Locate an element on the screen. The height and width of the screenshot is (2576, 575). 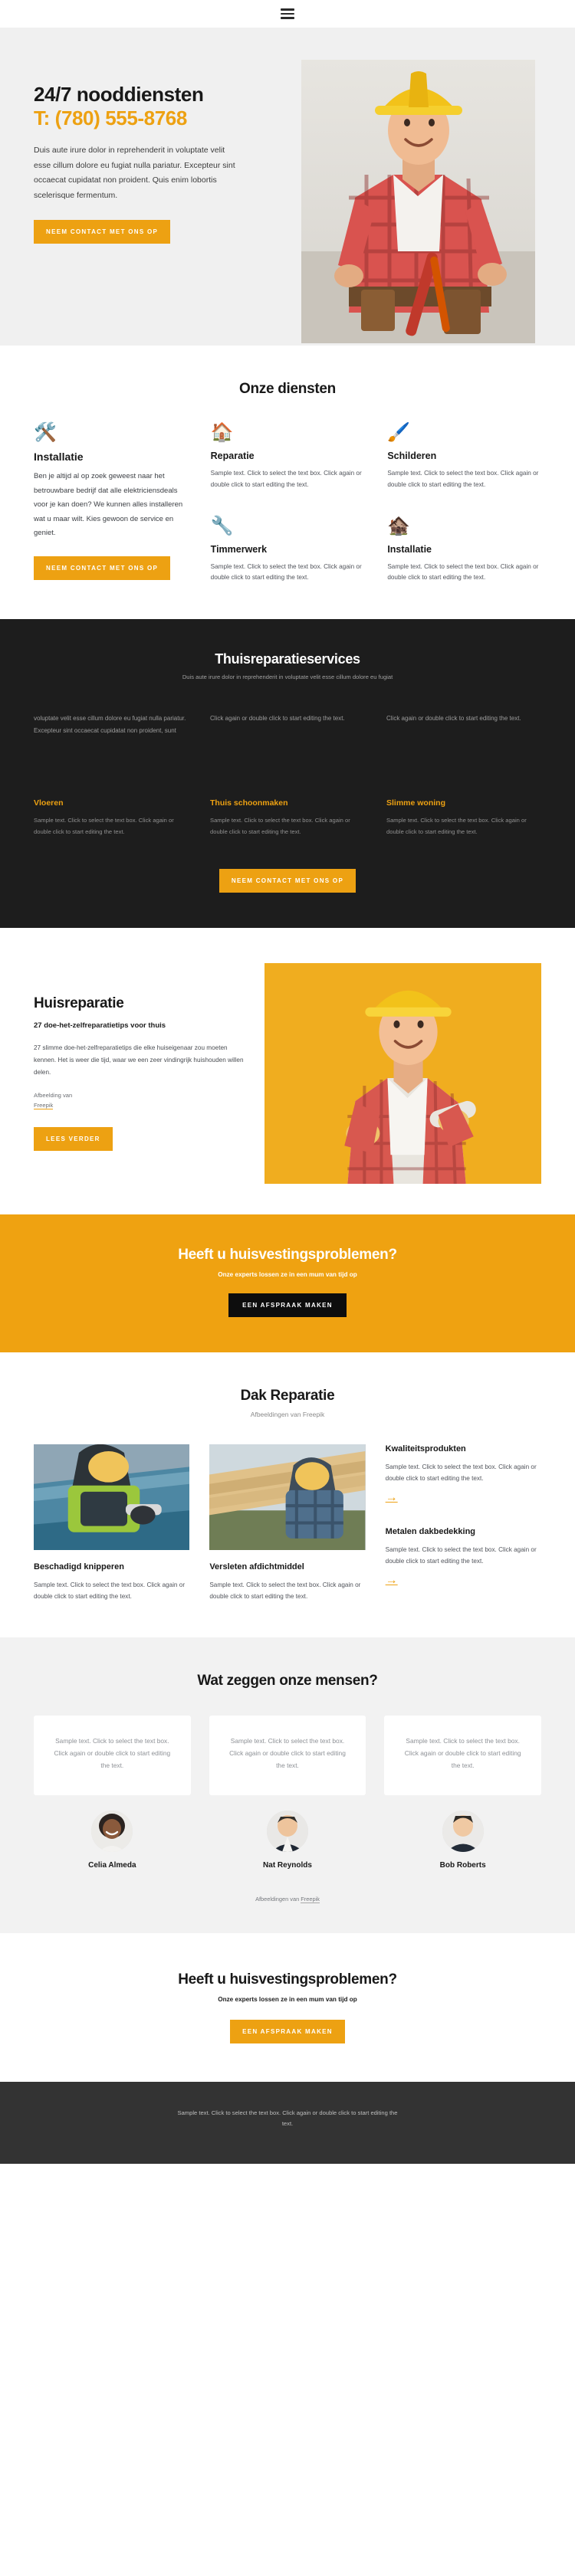
roof-feature-title: Metalen dakbedekking is located at coordinates (430, 1531).